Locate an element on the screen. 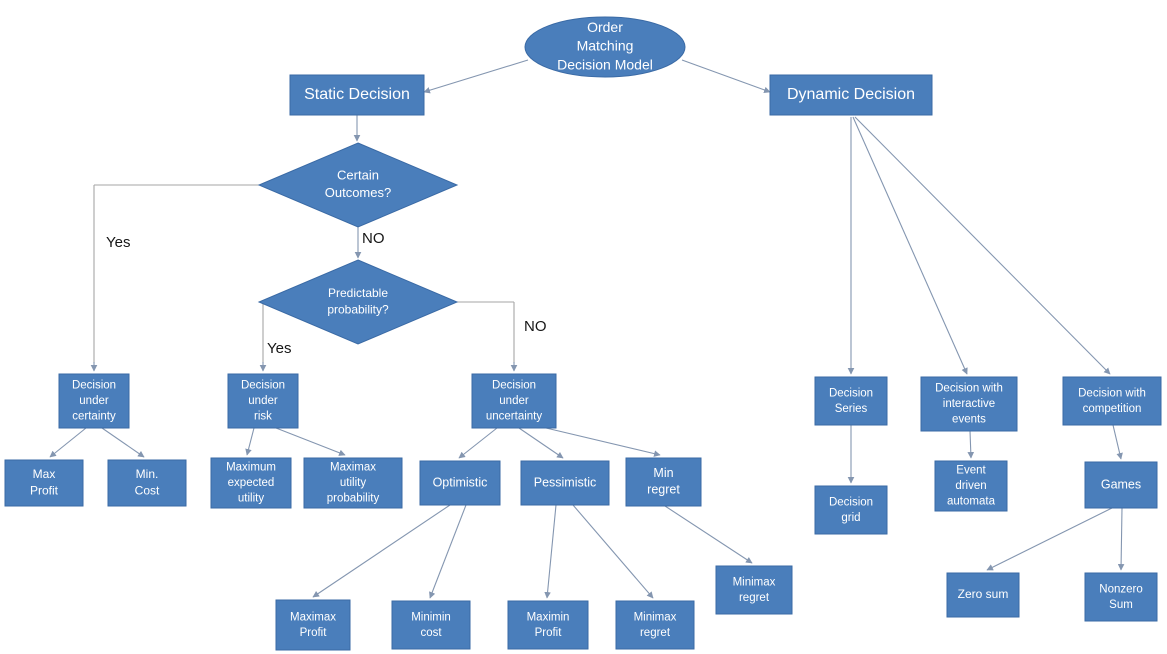 This screenshot has height=654, width=1167. connector-dinteract-to-eda is located at coordinates (971, 444).